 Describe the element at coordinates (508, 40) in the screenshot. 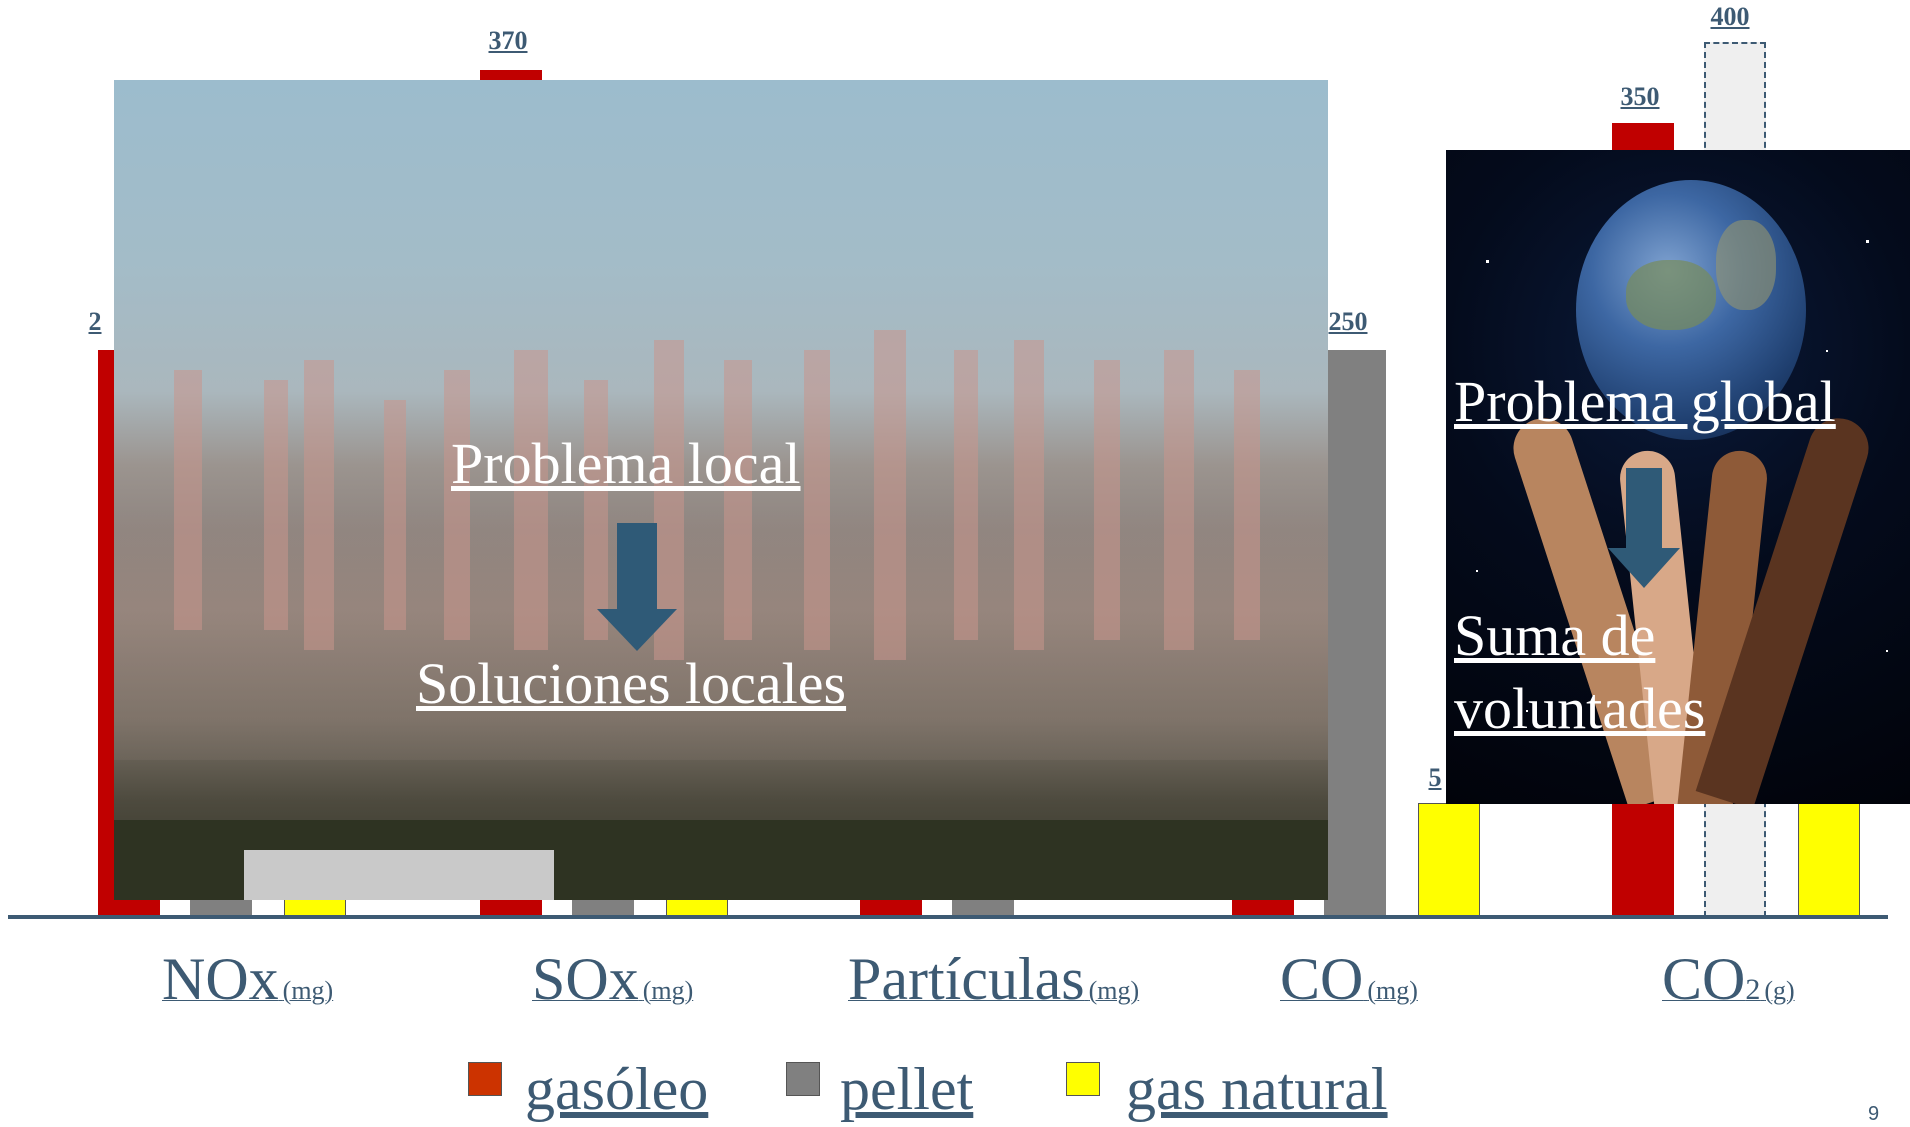

I see `value-label-sox-gasoleo: 370` at that location.